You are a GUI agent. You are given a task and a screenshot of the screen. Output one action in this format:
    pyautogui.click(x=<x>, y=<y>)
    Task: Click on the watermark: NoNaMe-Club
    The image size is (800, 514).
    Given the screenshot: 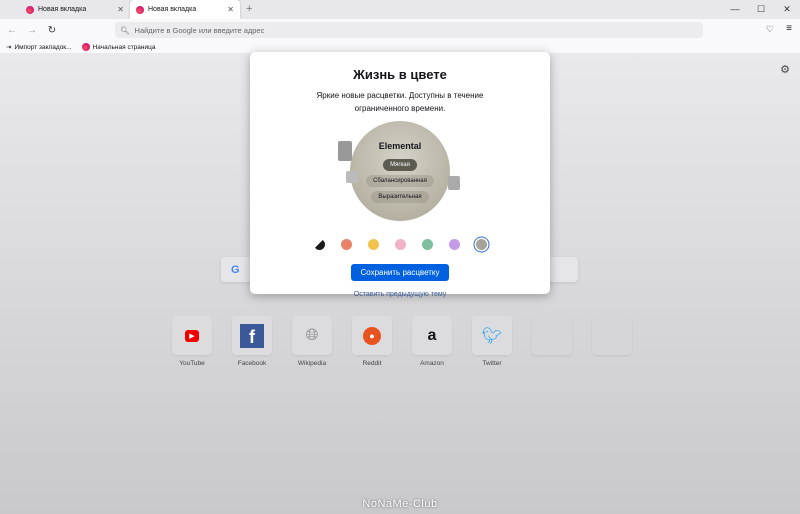 What is the action you would take?
    pyautogui.click(x=400, y=504)
    